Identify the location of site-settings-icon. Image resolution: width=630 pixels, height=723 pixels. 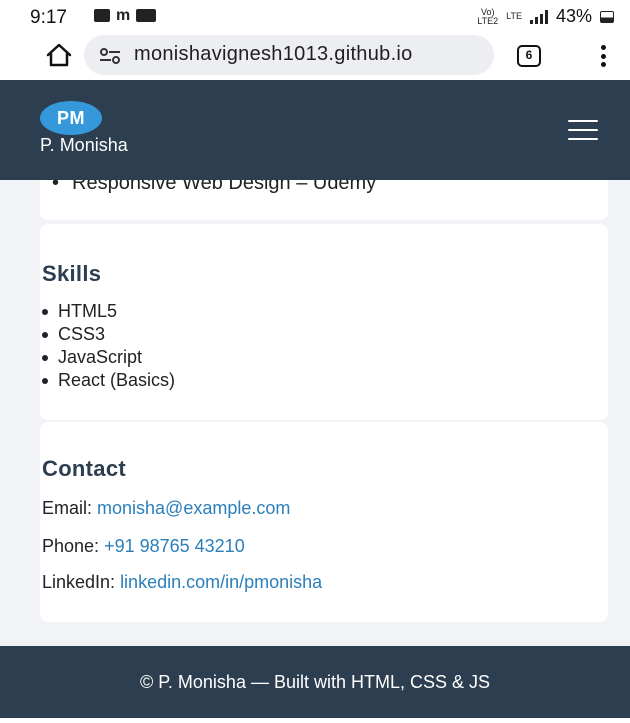
(110, 56).